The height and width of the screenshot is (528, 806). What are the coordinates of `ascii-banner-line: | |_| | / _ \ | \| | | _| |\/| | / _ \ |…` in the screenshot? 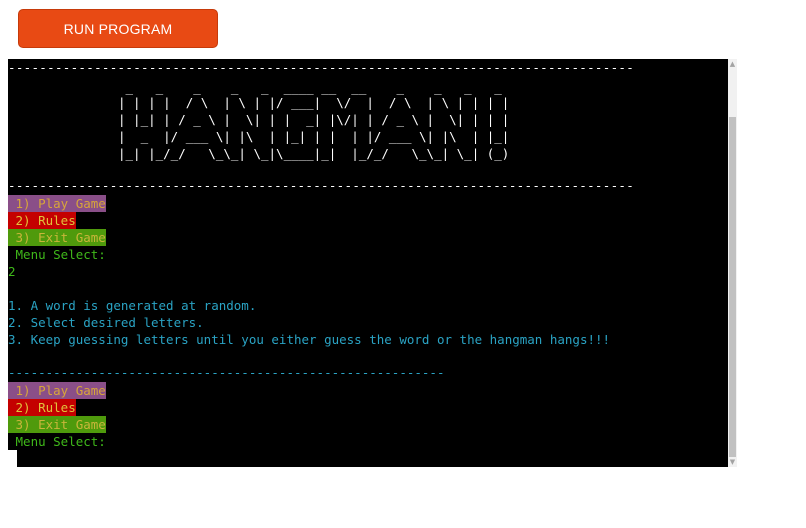 It's located at (314, 119).